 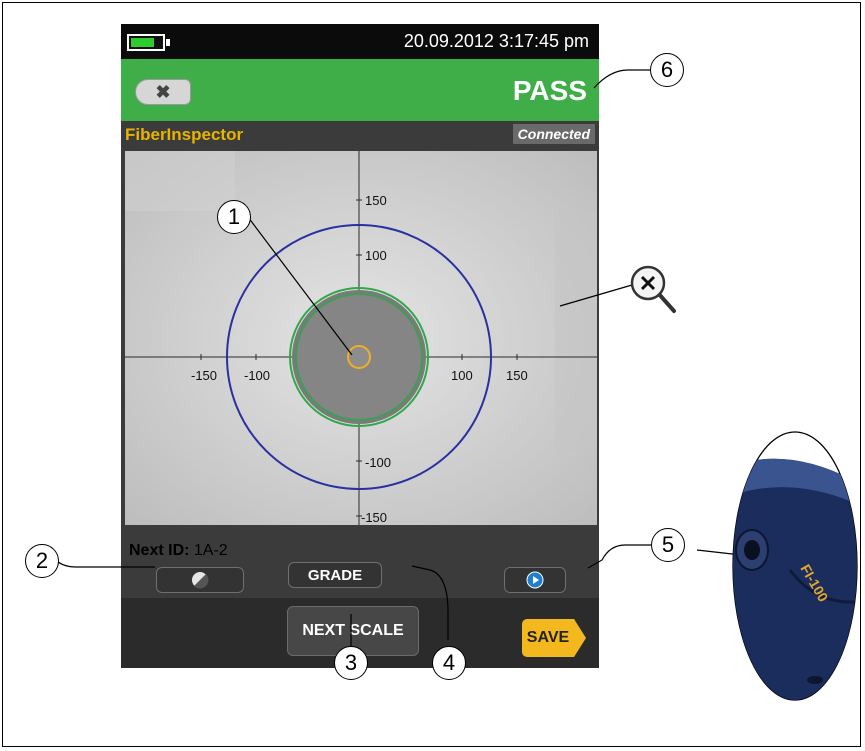 What do you see at coordinates (42, 561) in the screenshot?
I see `callout-2: 2` at bounding box center [42, 561].